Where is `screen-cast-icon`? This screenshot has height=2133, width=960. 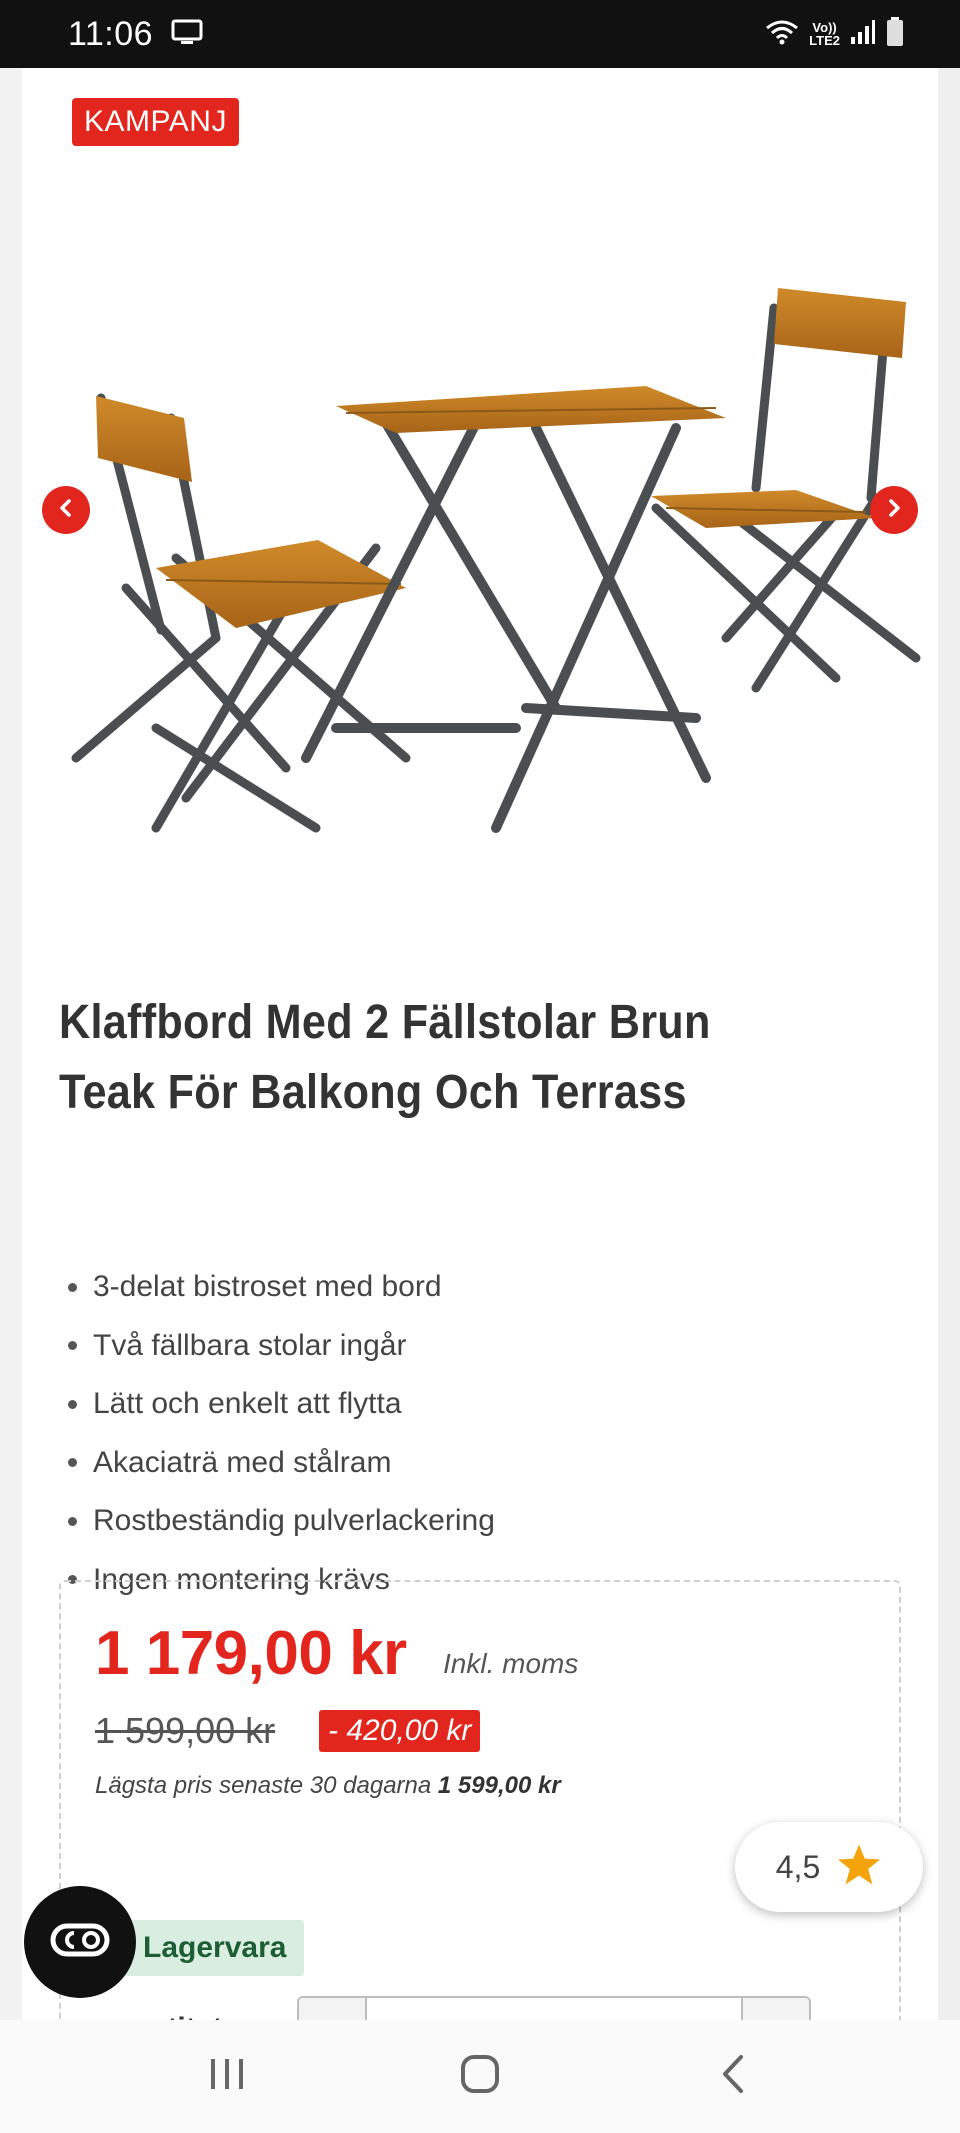
screen-cast-icon is located at coordinates (187, 34).